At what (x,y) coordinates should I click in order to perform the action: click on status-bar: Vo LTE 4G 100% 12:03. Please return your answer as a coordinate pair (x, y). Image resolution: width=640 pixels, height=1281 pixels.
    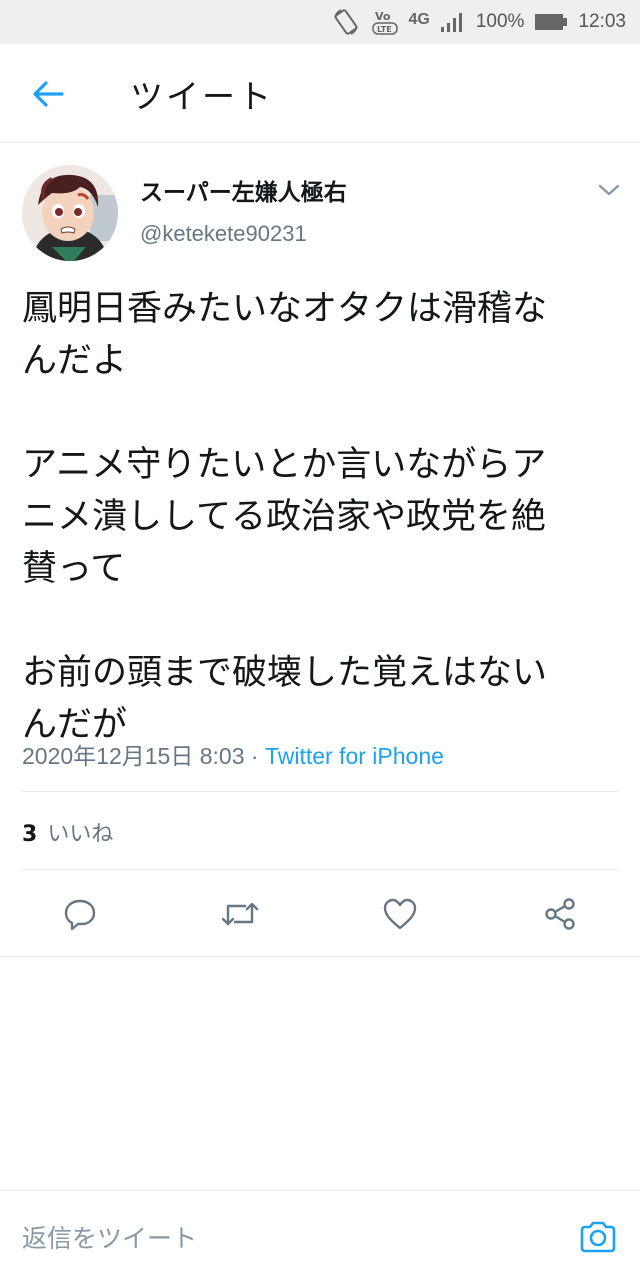
    Looking at the image, I should click on (320, 22).